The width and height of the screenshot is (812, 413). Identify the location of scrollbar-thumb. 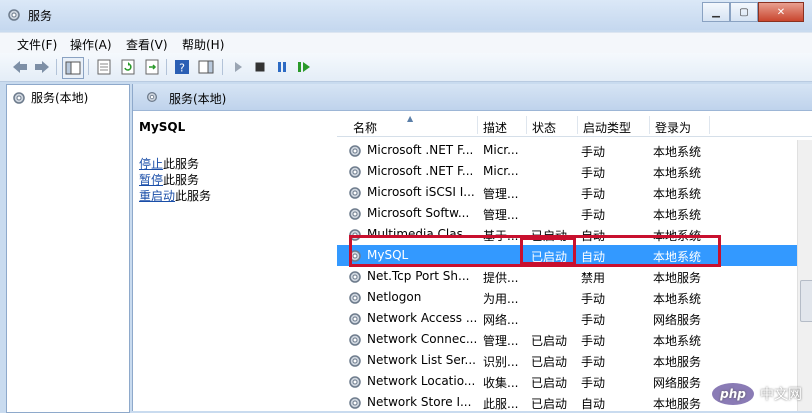
(806, 301).